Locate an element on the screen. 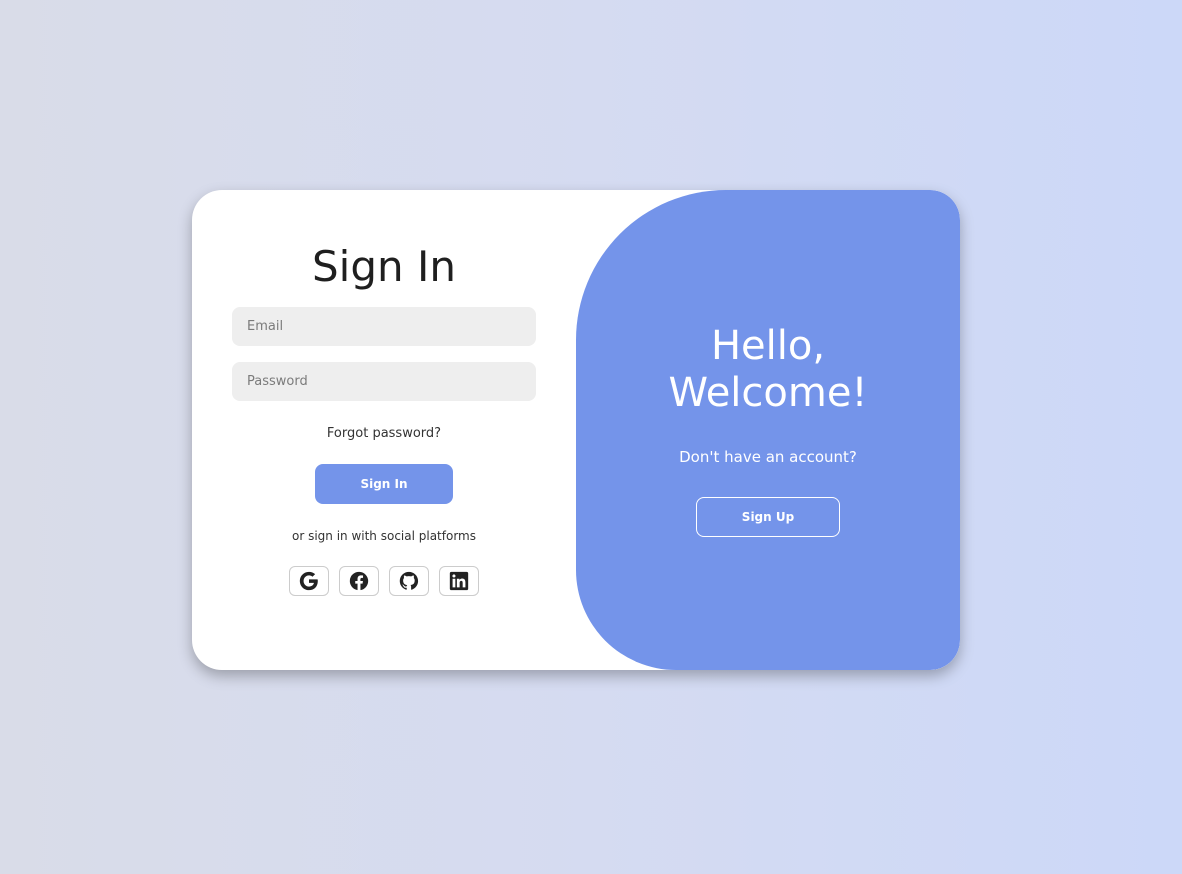 The height and width of the screenshot is (874, 1182). no-account-text: Don't have an account? is located at coordinates (768, 457).